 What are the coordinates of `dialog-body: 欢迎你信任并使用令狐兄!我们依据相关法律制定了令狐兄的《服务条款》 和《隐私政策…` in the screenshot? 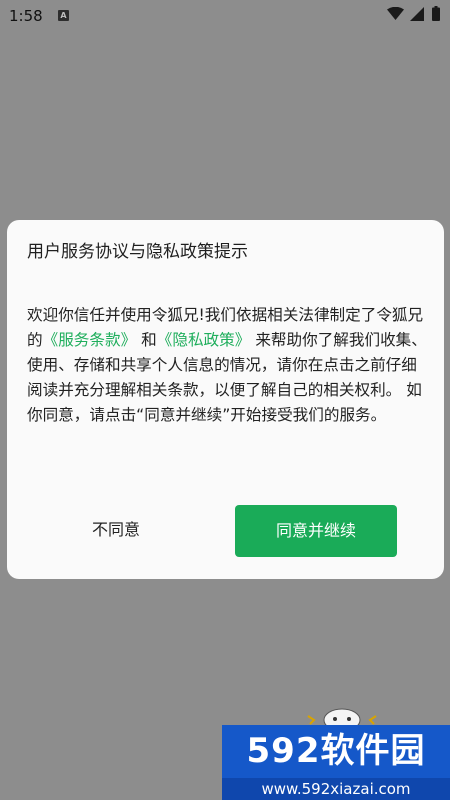 It's located at (227, 365).